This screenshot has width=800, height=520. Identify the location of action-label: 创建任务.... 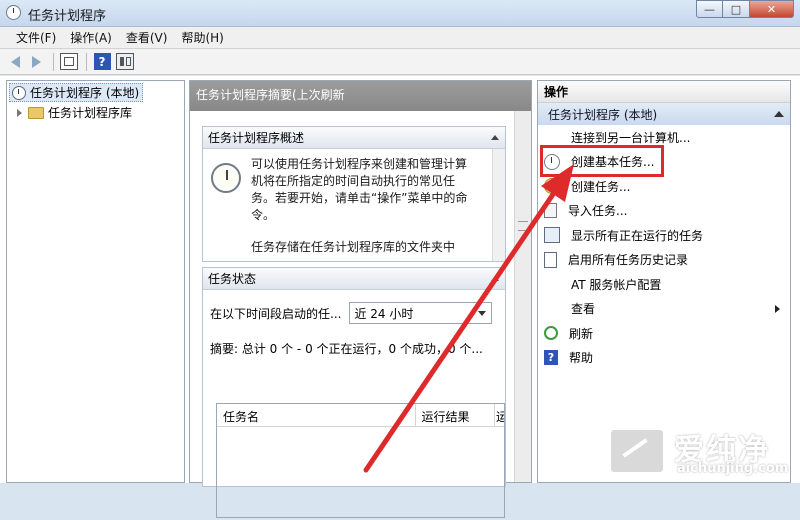
(601, 186).